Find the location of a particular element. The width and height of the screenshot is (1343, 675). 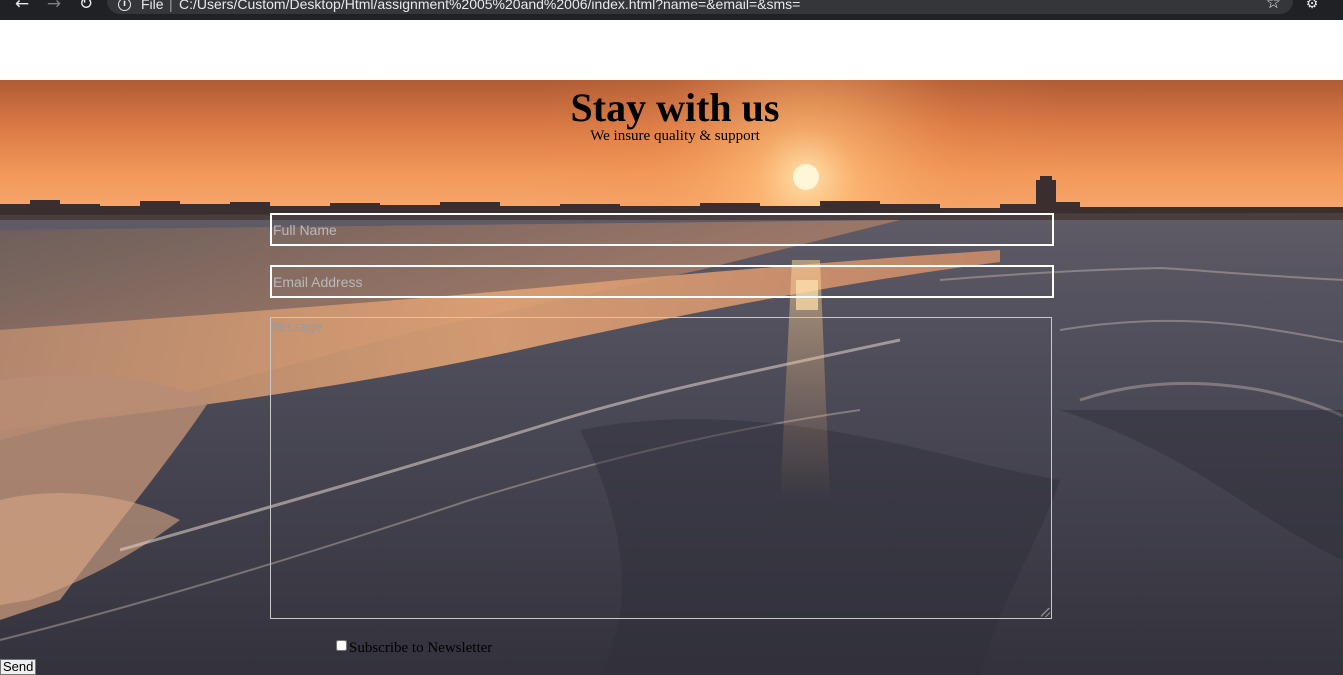

newsletter-label: Subscribe to Newsletter is located at coordinates (421, 648).